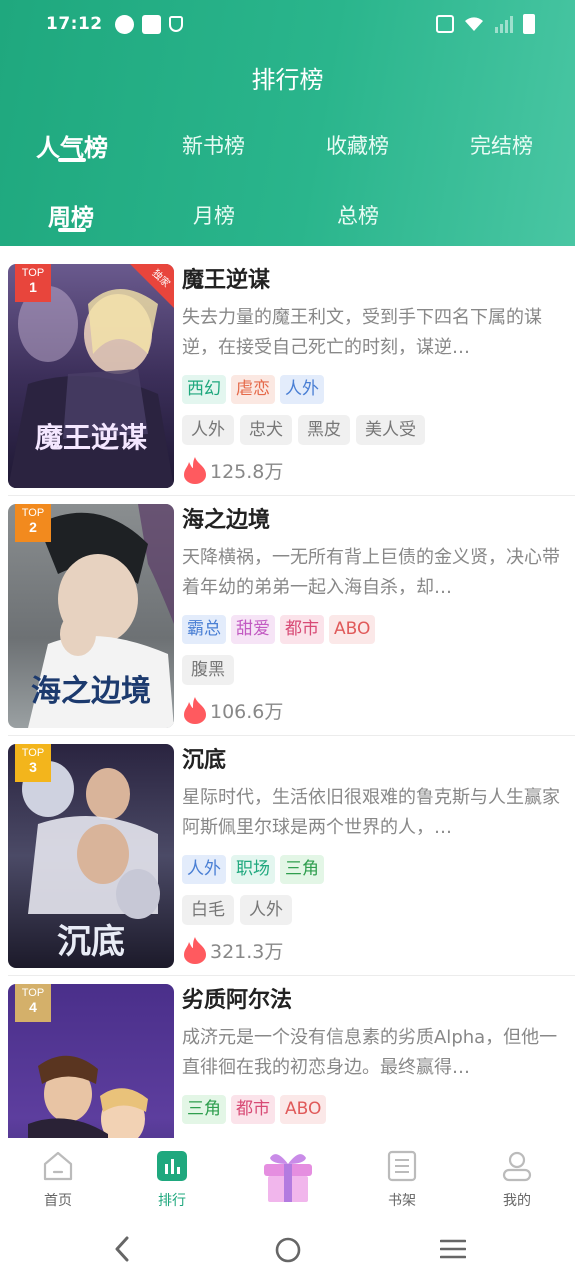 The height and width of the screenshot is (1280, 575). What do you see at coordinates (172, 1166) in the screenshot?
I see `ranking-icon` at bounding box center [172, 1166].